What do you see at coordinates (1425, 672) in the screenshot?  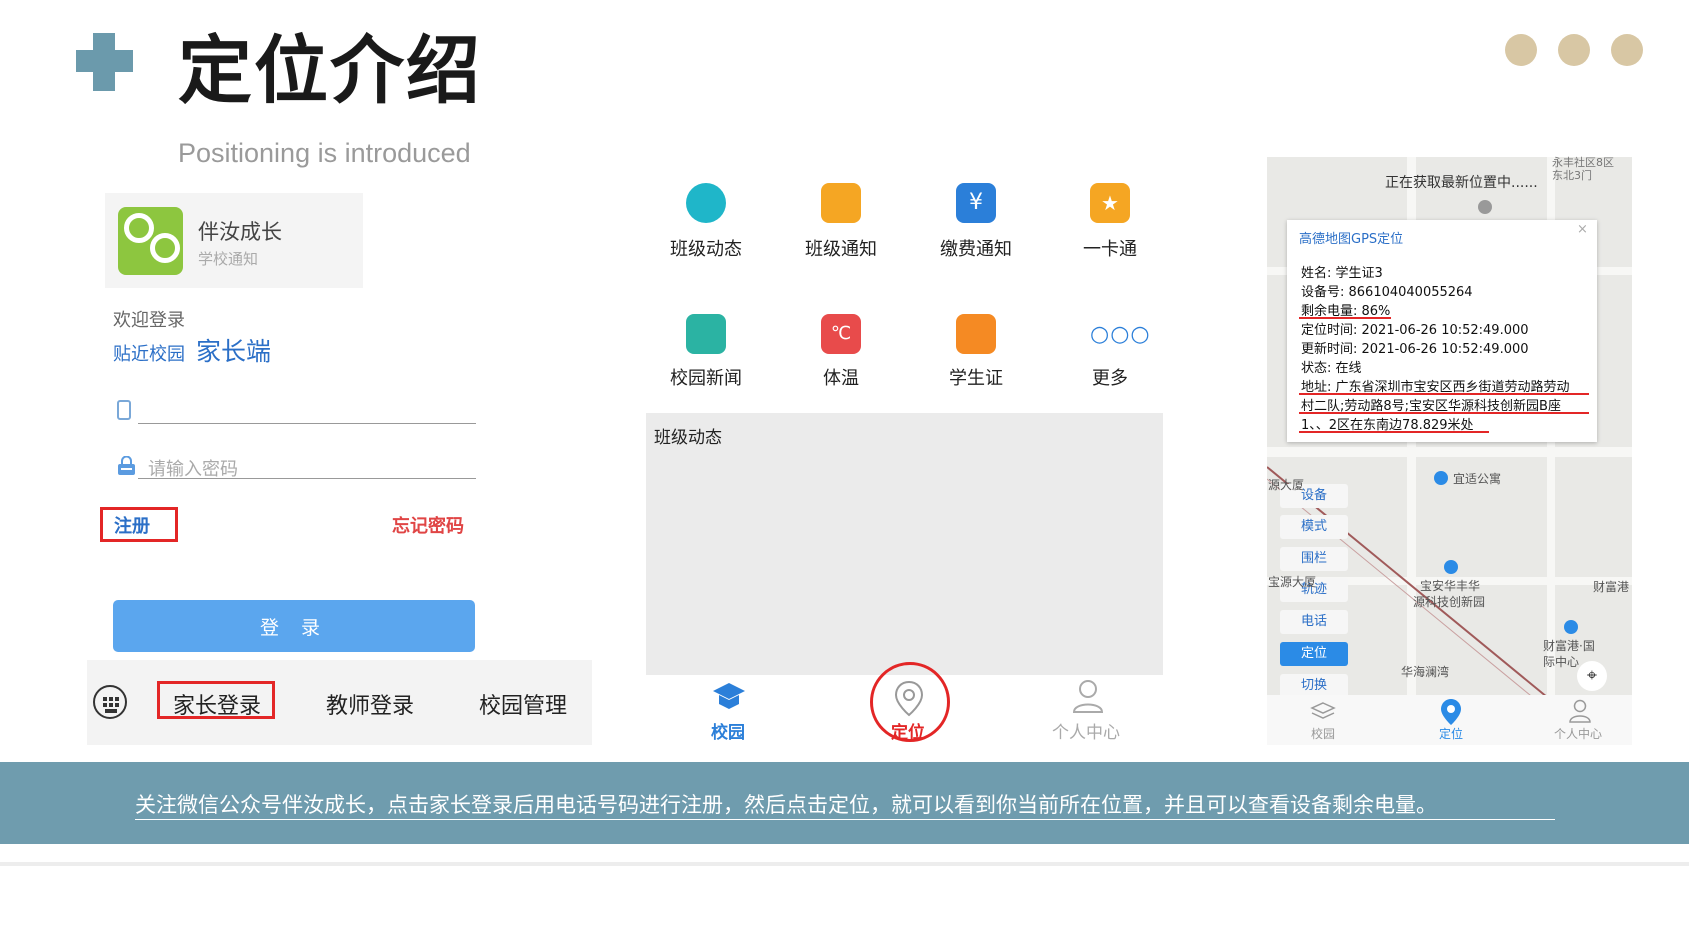 I see `map-poi: 华海澜湾` at bounding box center [1425, 672].